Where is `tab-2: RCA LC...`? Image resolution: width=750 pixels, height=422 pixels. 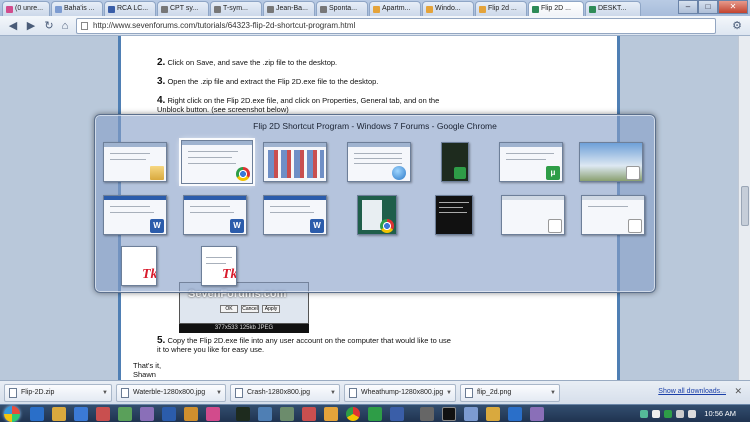 tab-2: RCA LC... is located at coordinates (130, 8).